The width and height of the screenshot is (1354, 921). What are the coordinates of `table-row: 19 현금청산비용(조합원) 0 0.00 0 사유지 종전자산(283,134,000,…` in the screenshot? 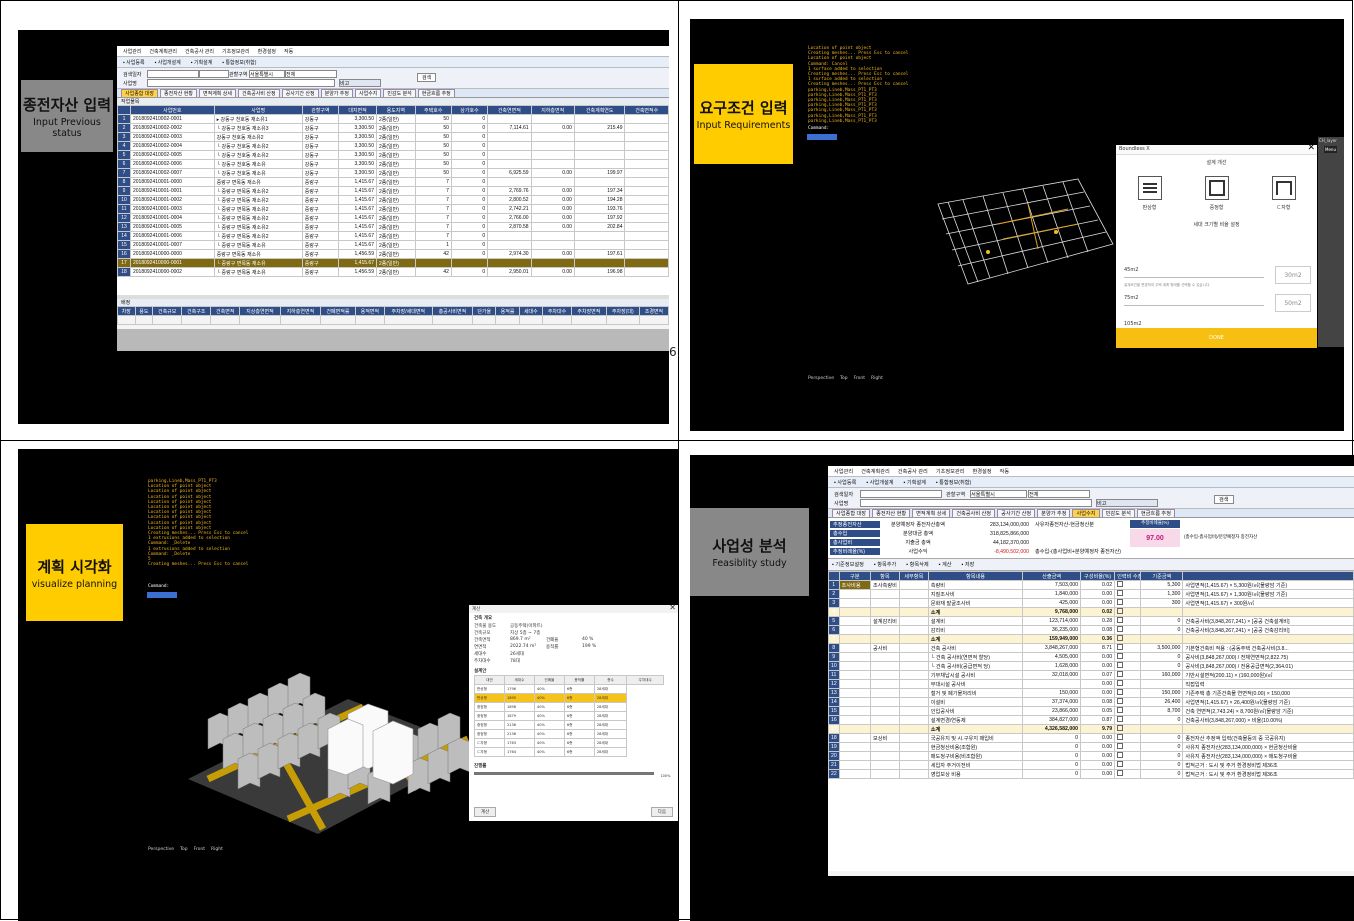 It's located at (1091, 747).